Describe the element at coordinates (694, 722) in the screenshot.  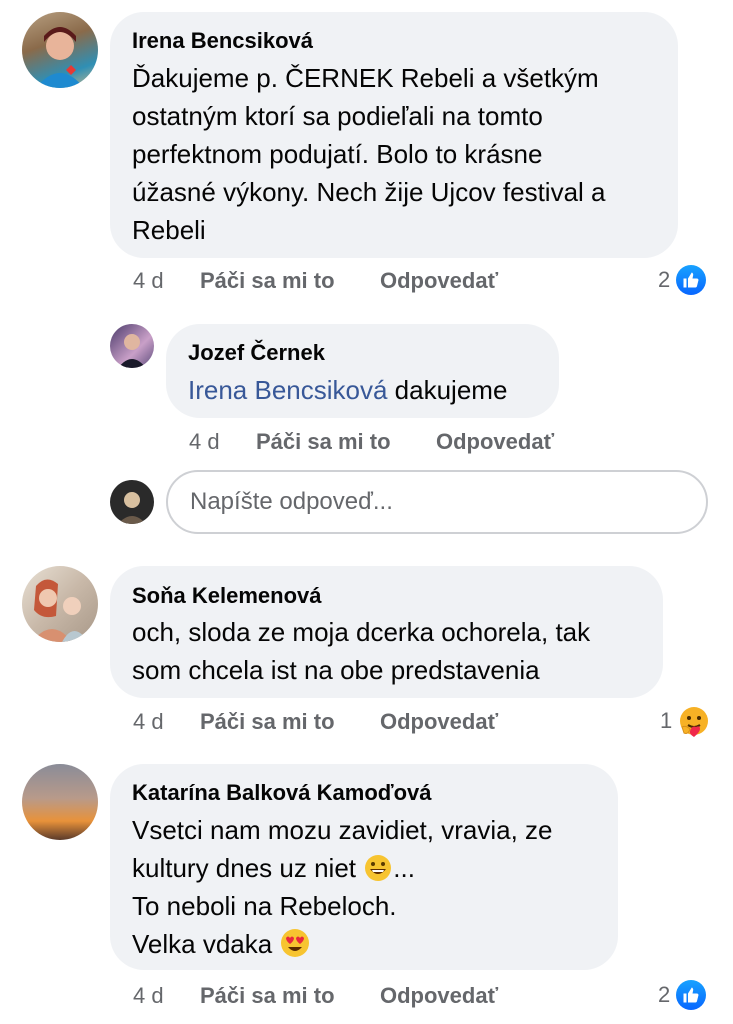
I see `care-icon` at that location.